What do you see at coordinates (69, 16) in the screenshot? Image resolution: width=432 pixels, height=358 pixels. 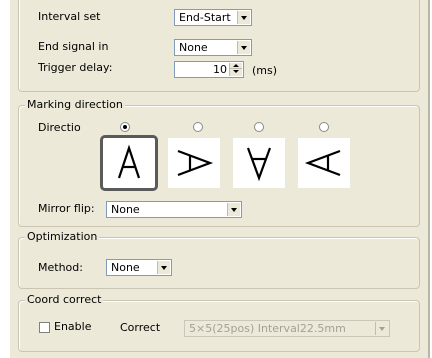 I see `interval-set-label: Interval set` at bounding box center [69, 16].